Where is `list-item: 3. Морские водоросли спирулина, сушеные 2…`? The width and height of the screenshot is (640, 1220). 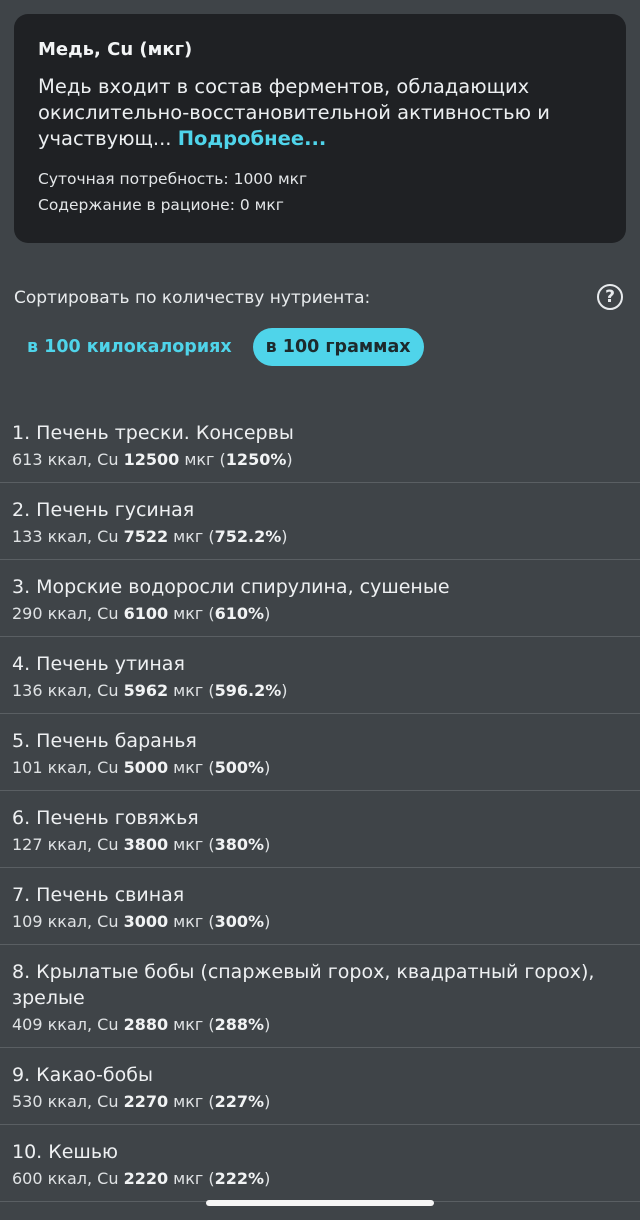 list-item: 3. Морские водоросли спирулина, сушеные 2… is located at coordinates (320, 598).